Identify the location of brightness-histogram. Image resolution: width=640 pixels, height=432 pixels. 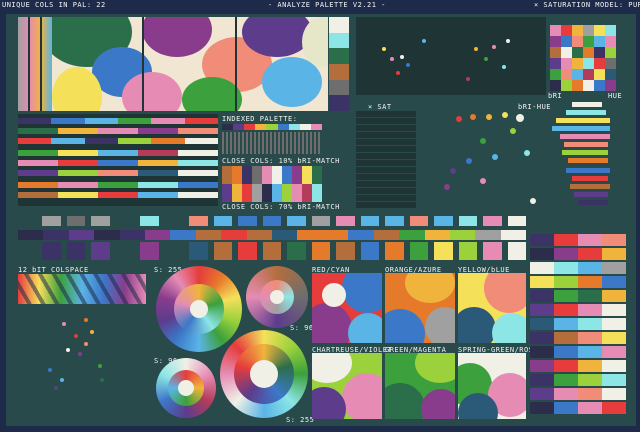
(582, 156).